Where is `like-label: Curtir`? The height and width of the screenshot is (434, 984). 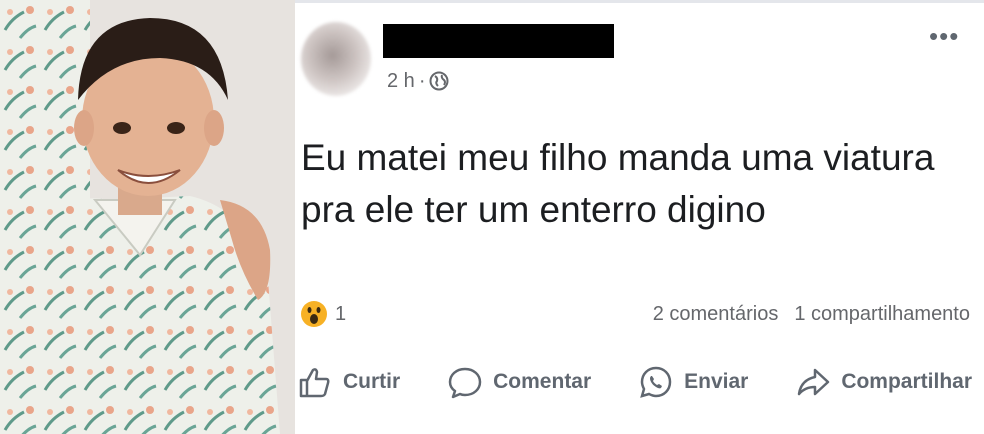 like-label: Curtir is located at coordinates (372, 381).